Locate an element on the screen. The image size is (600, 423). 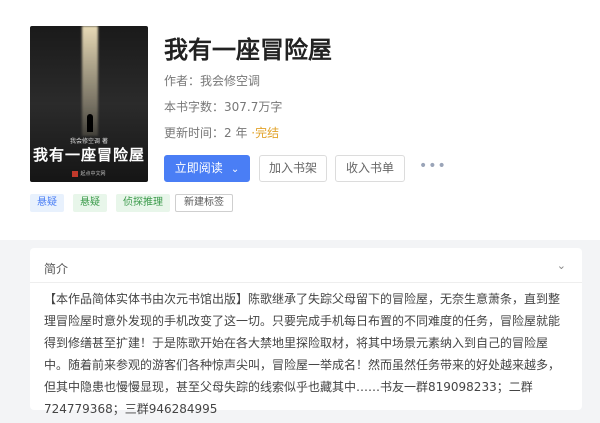
tag-suspense-sub: 悬疑 is located at coordinates (90, 203).